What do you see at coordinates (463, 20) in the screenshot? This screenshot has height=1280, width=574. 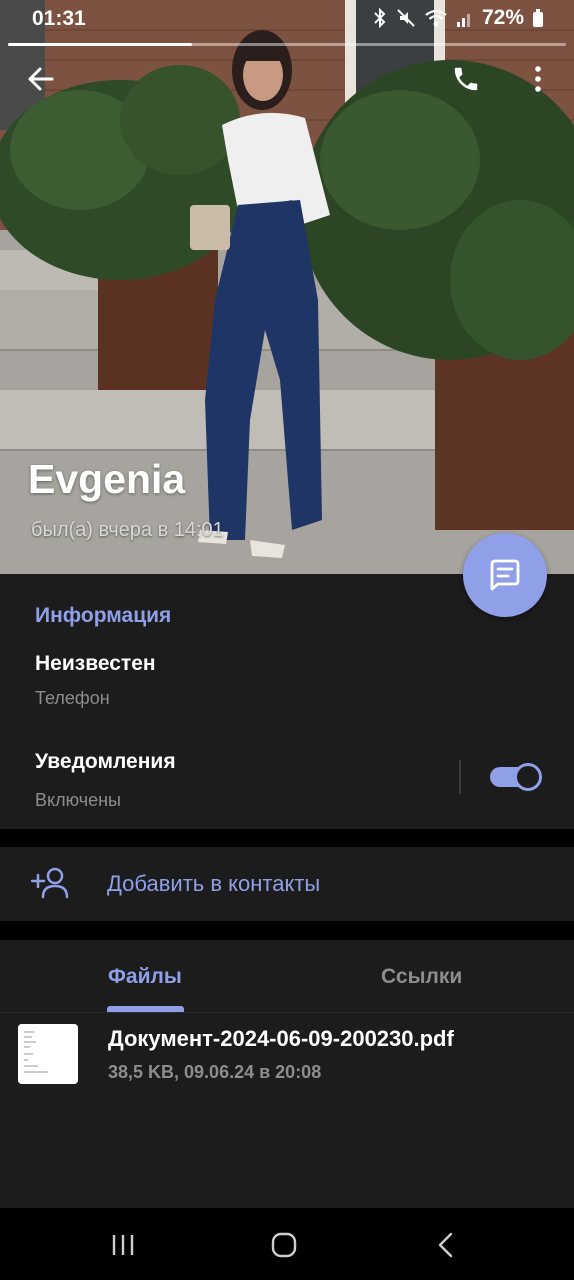 I see `signal-icon` at bounding box center [463, 20].